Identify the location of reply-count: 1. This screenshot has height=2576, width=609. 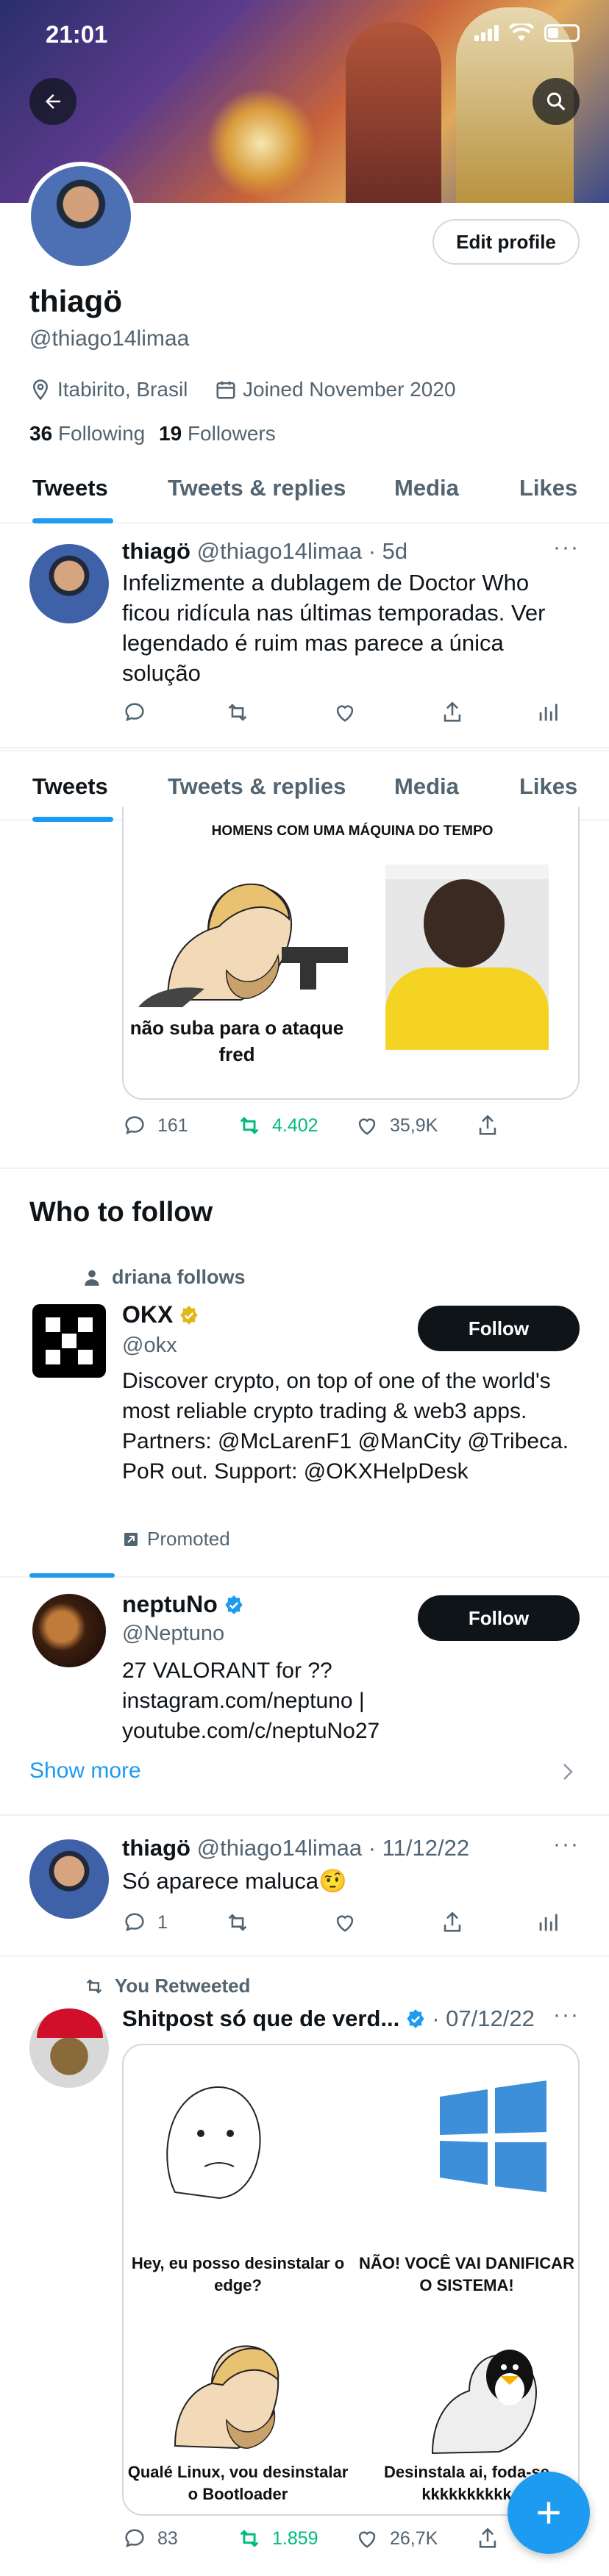
(162, 1922).